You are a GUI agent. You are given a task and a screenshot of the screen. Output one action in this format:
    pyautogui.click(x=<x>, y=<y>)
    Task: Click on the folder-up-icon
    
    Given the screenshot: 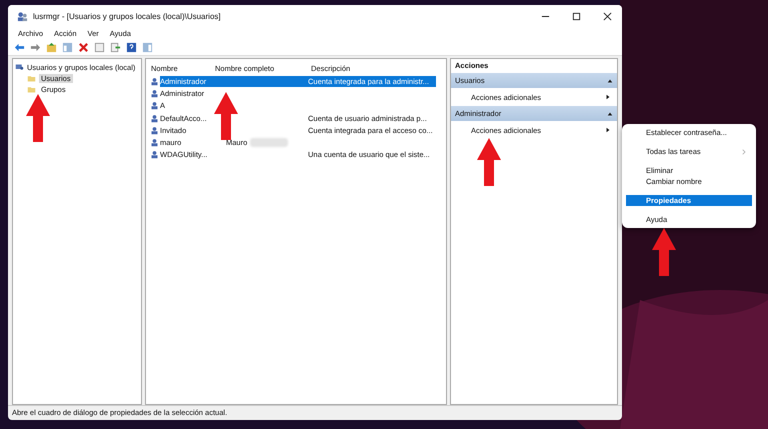 What is the action you would take?
    pyautogui.click(x=51, y=47)
    